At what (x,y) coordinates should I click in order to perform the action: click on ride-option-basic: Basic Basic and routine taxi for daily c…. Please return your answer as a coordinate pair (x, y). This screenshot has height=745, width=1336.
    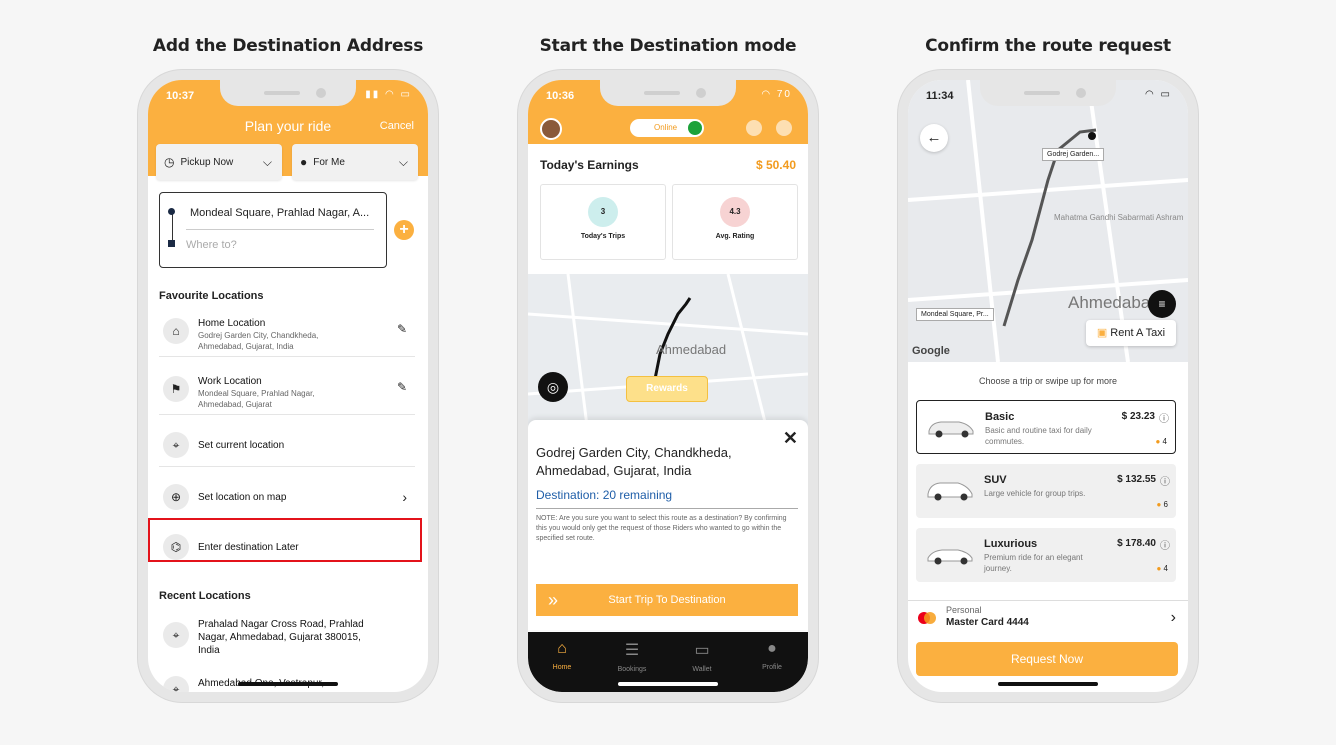
    Looking at the image, I should click on (1046, 427).